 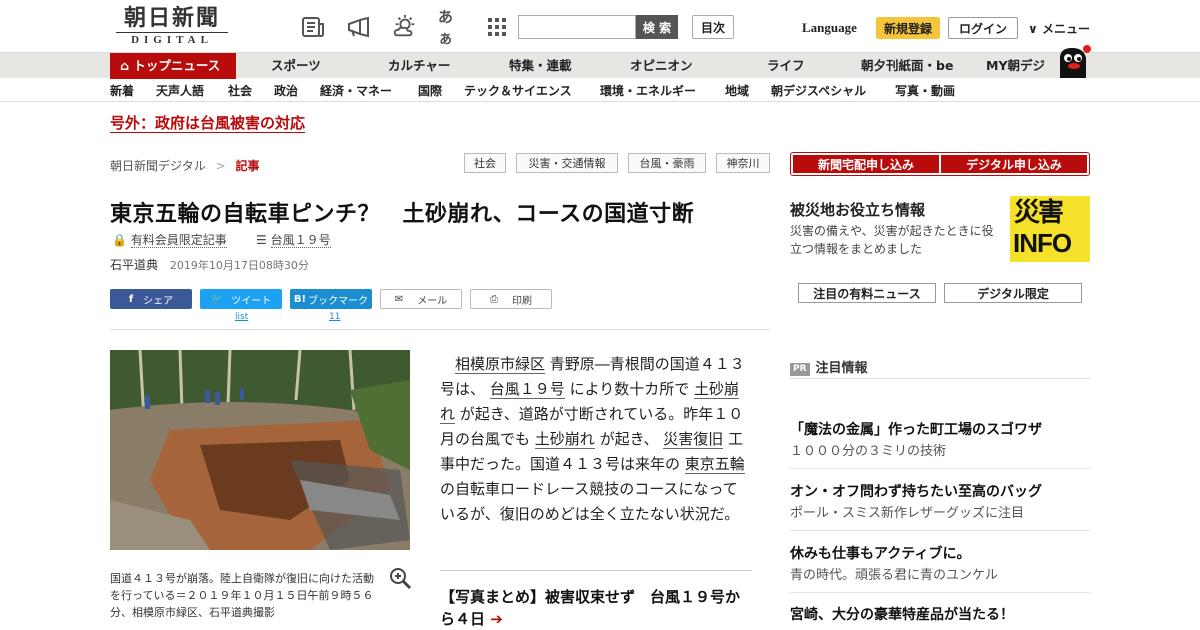 What do you see at coordinates (131, 299) in the screenshot?
I see `facebook-icon: f` at bounding box center [131, 299].